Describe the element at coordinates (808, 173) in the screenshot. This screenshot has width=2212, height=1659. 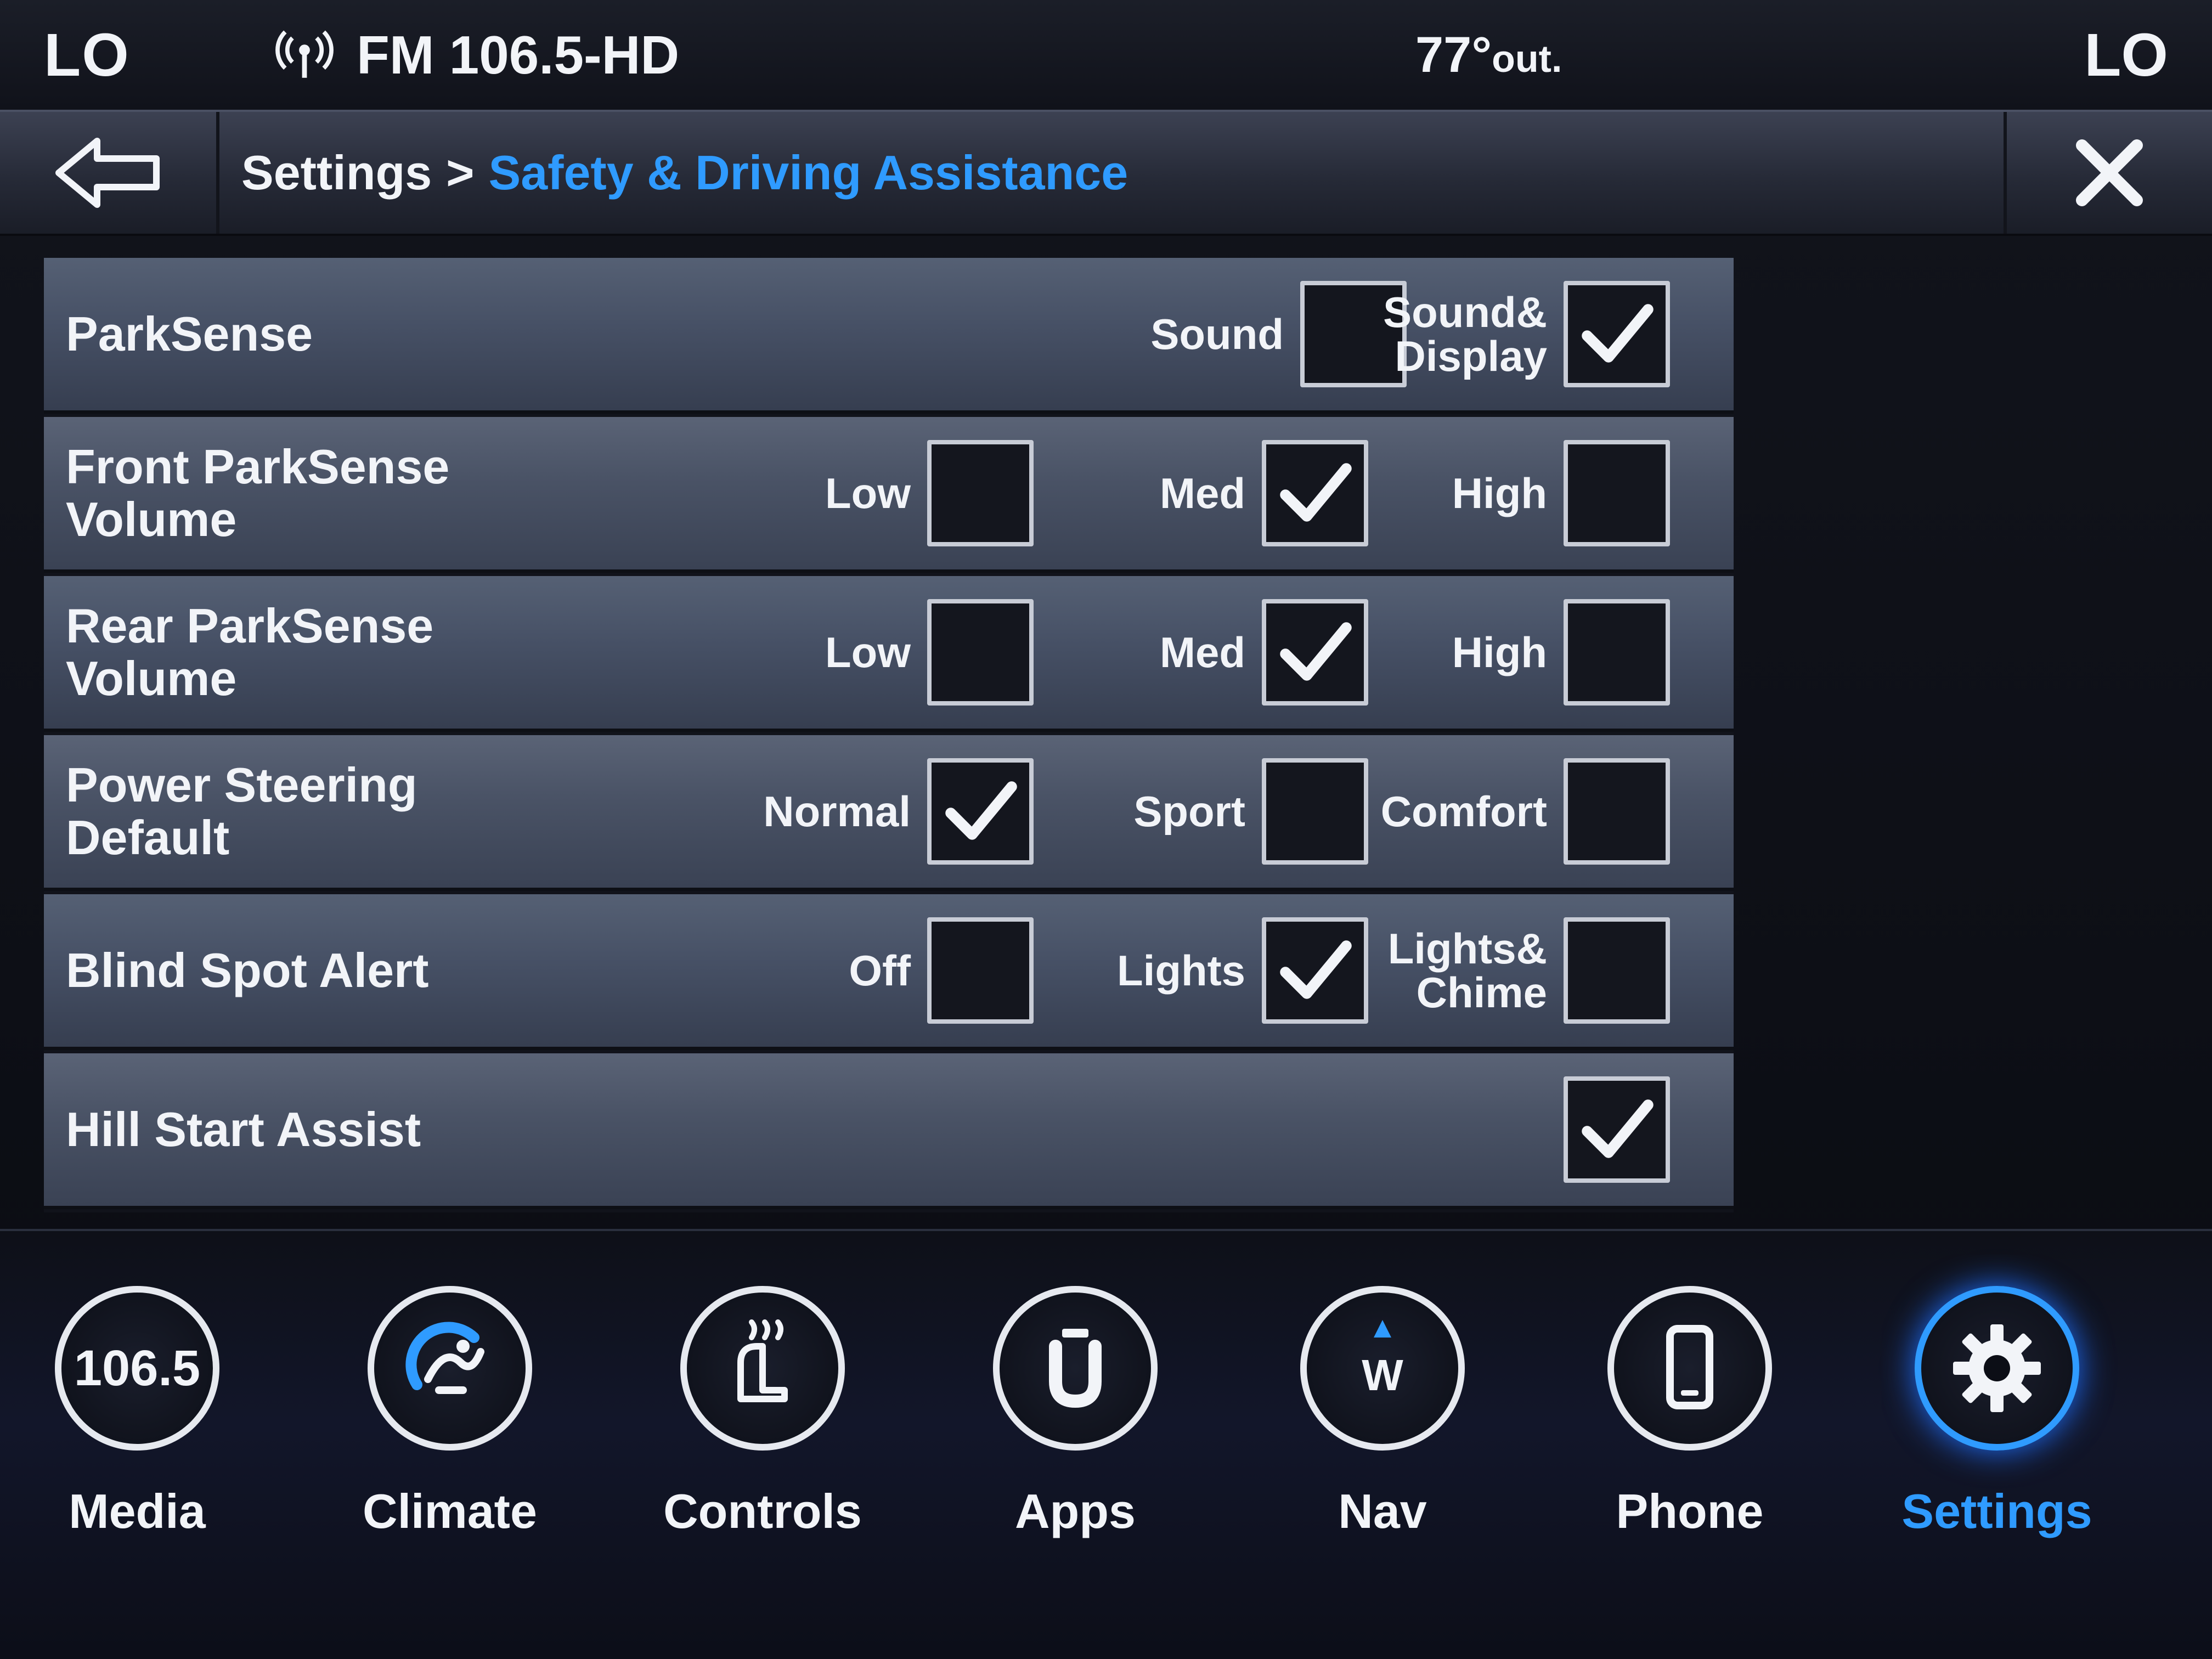
I see `page-title: Safety & Driving Assistance` at that location.